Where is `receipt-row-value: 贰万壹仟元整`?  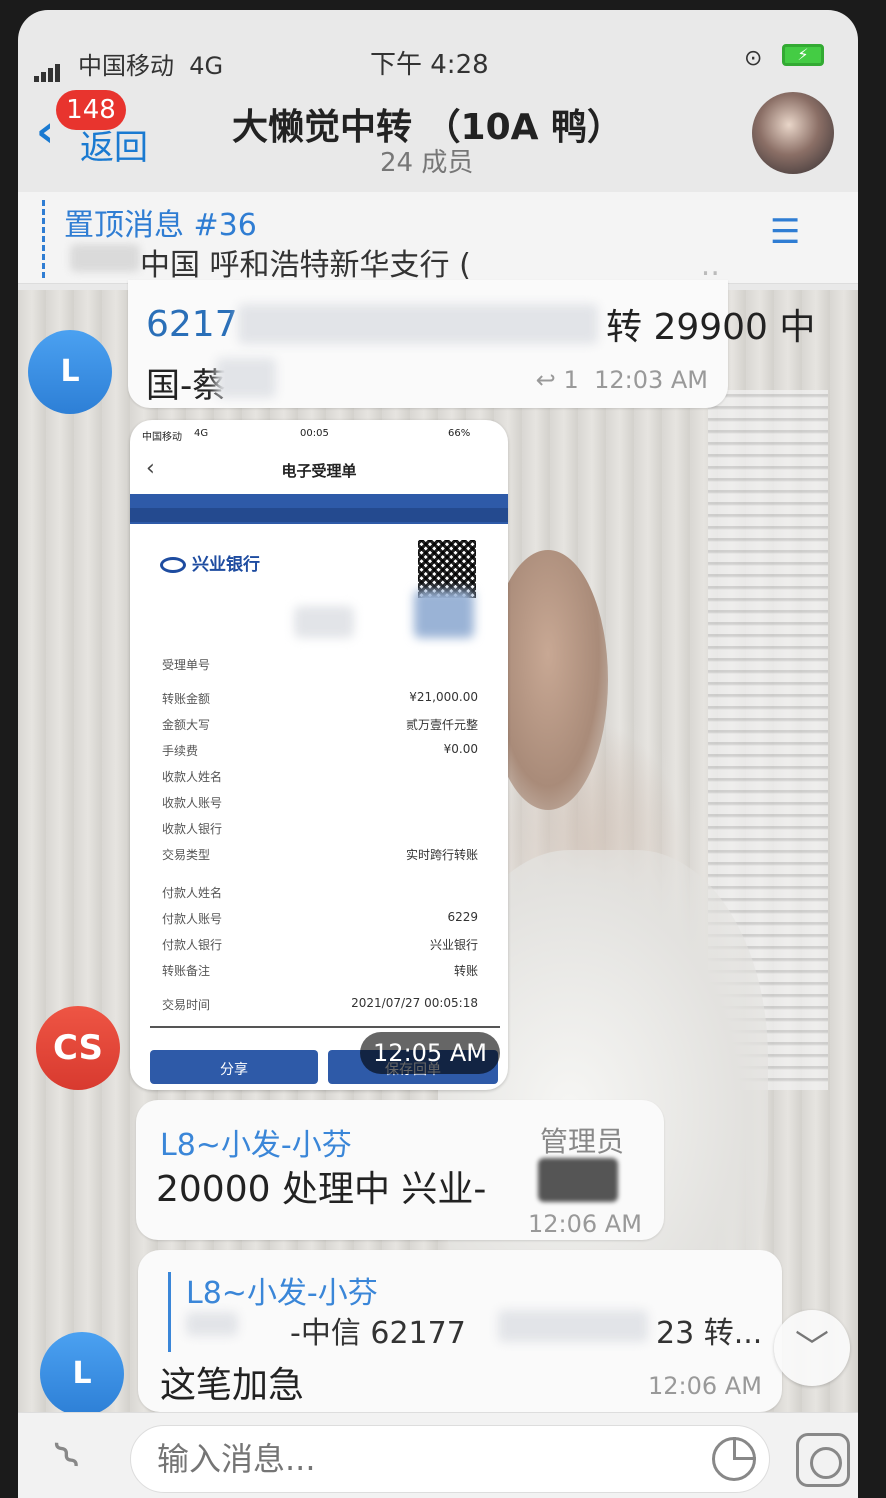 receipt-row-value: 贰万壹仟元整 is located at coordinates (441, 725).